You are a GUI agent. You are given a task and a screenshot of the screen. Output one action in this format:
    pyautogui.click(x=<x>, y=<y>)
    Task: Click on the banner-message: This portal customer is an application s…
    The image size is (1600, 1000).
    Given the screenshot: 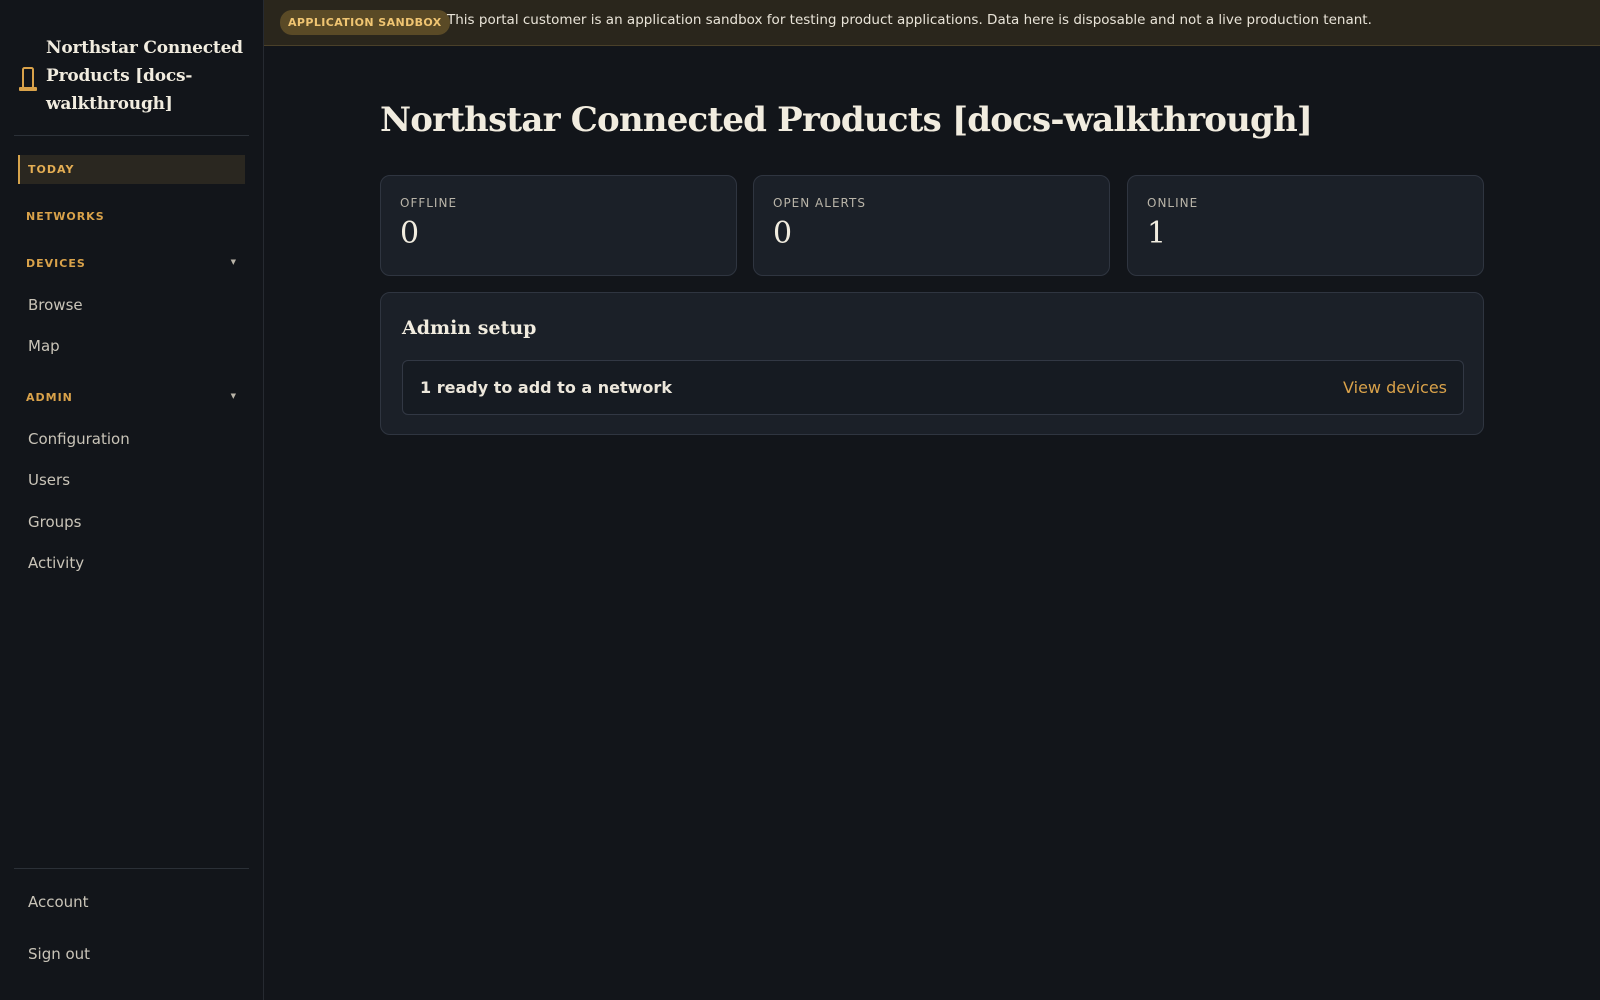 What is the action you would take?
    pyautogui.click(x=909, y=20)
    